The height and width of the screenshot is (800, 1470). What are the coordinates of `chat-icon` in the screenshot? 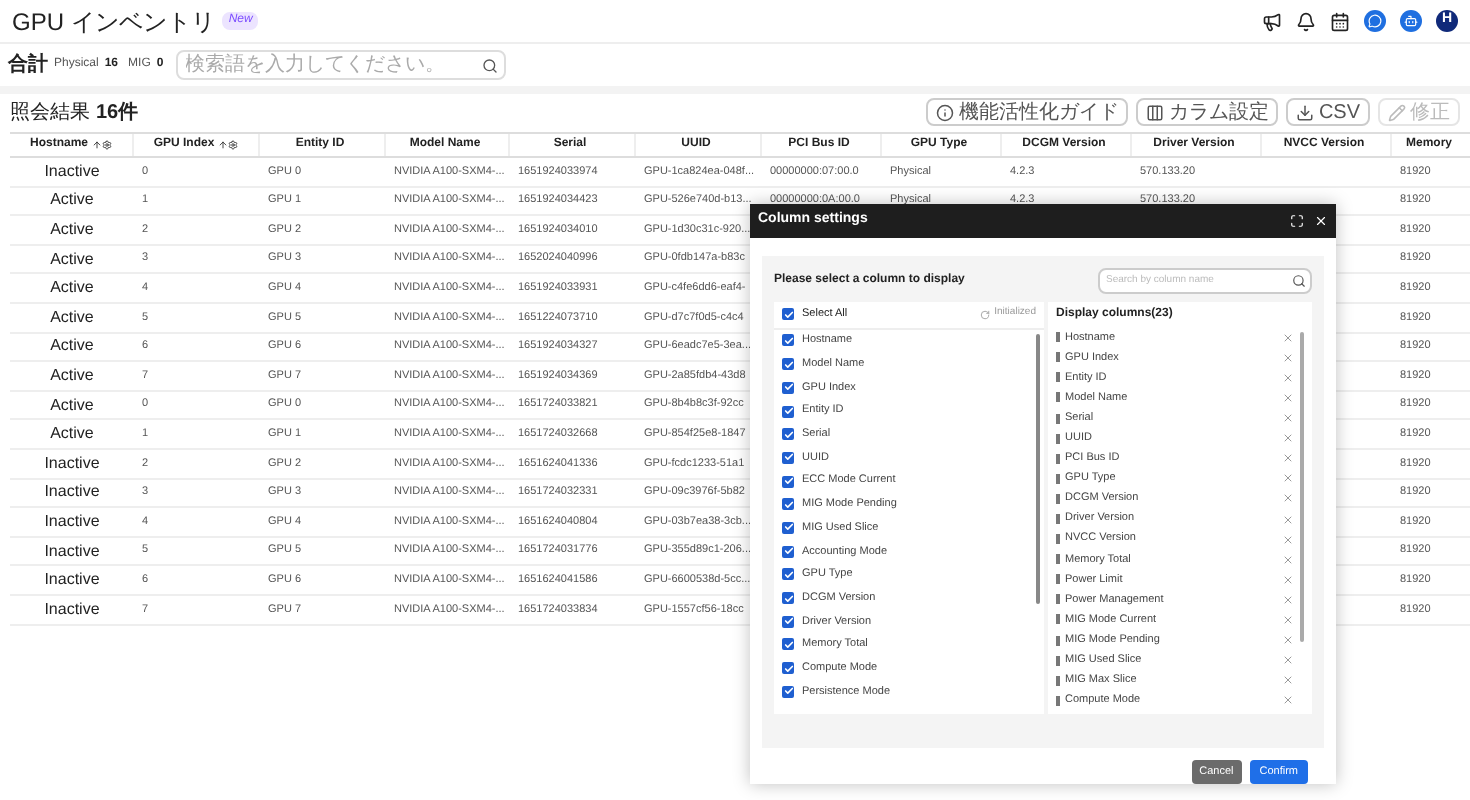 It's located at (1375, 21).